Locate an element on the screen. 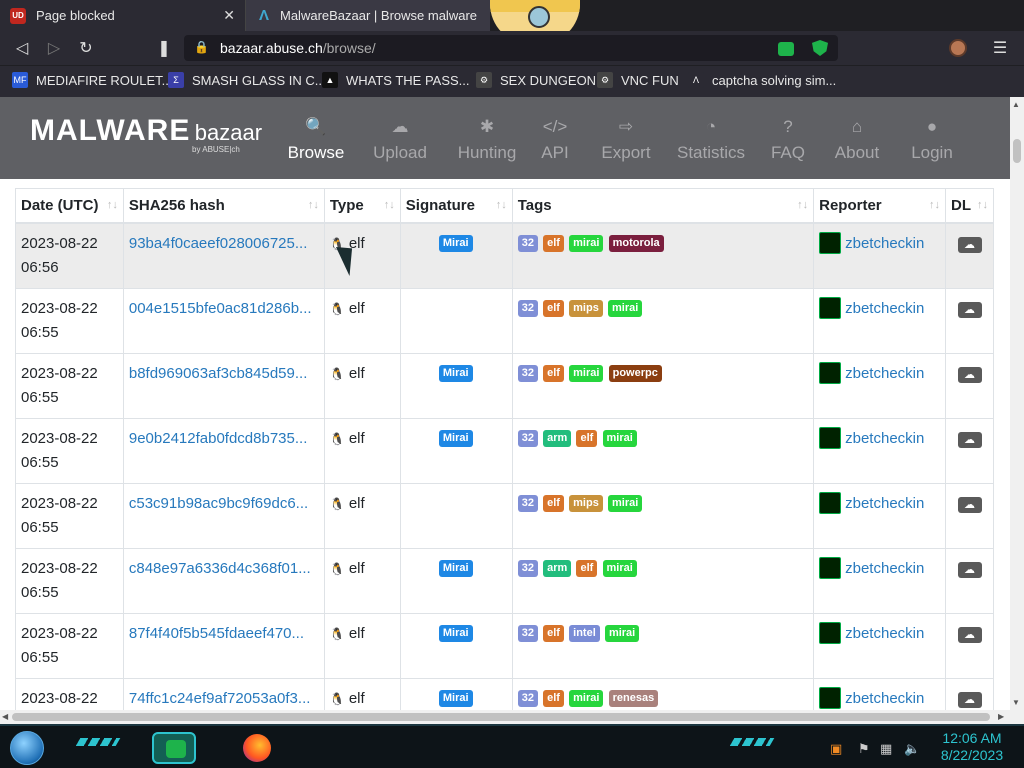  tab-malwarebazaar: Λ MalwareBazaar | Browse malware s is located at coordinates (367, 15).